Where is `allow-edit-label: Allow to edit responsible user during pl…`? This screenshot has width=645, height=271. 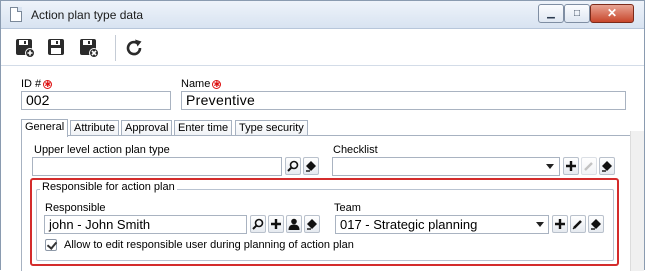
allow-edit-label: Allow to edit responsible user during pl… is located at coordinates (209, 245).